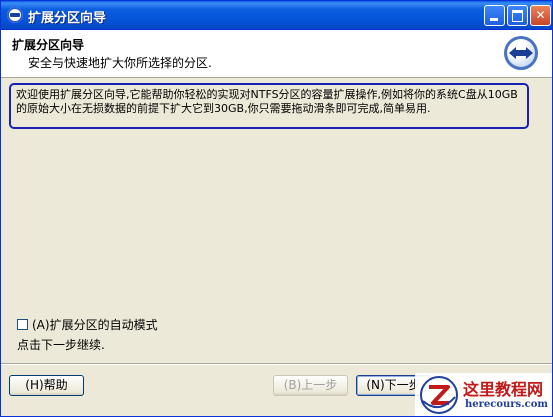 This screenshot has height=417, width=553. What do you see at coordinates (439, 395) in the screenshot?
I see `watermark-logo-icon` at bounding box center [439, 395].